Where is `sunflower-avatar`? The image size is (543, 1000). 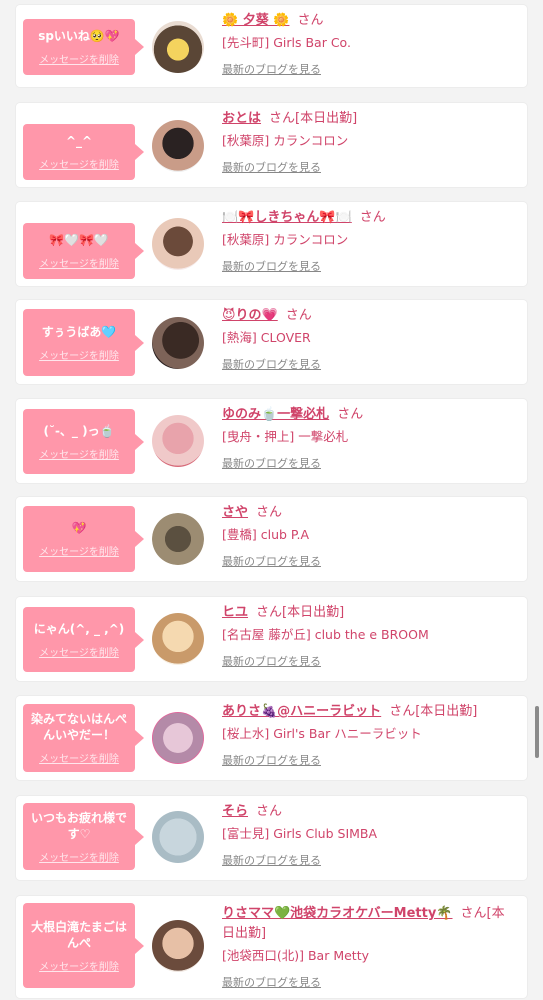
sunflower-avatar is located at coordinates (178, 47).